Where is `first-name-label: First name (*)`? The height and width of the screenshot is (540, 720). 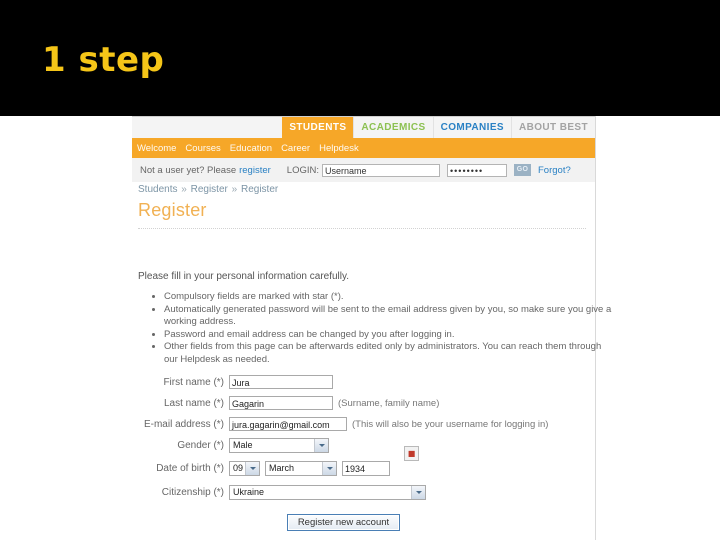
first-name-label: First name (*) is located at coordinates (193, 382).